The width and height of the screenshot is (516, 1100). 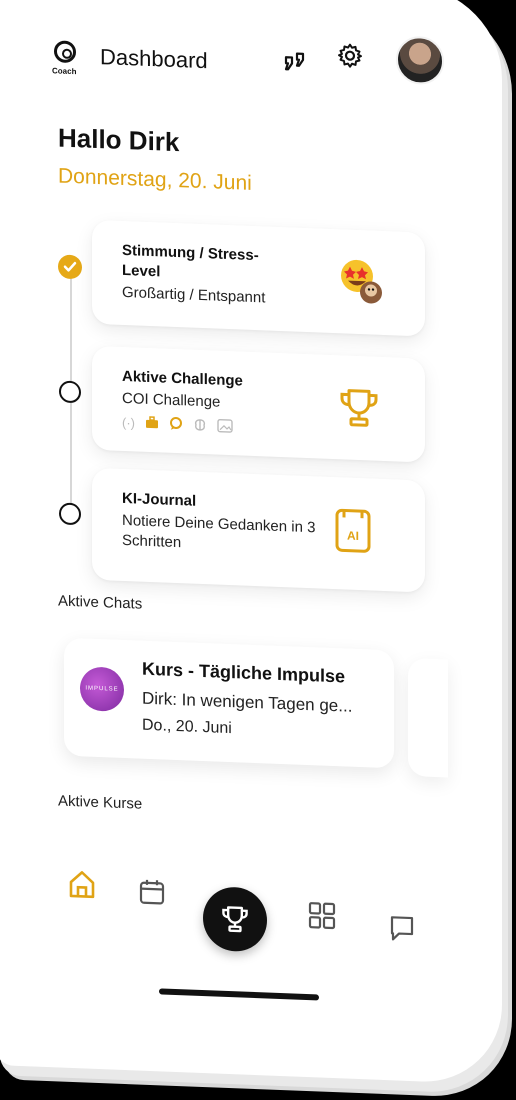 I want to click on brain-icon, so click(x=200, y=427).